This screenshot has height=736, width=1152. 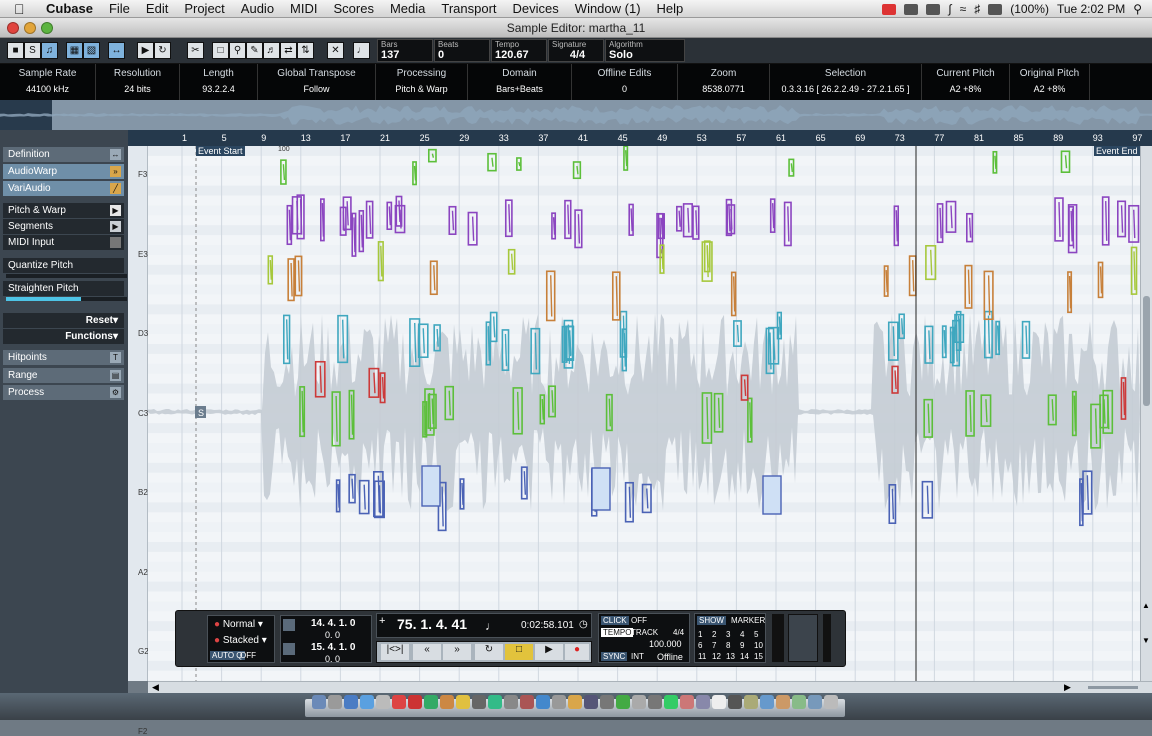 What do you see at coordinates (644, 632) in the screenshot?
I see `tempo-track: TRACK` at bounding box center [644, 632].